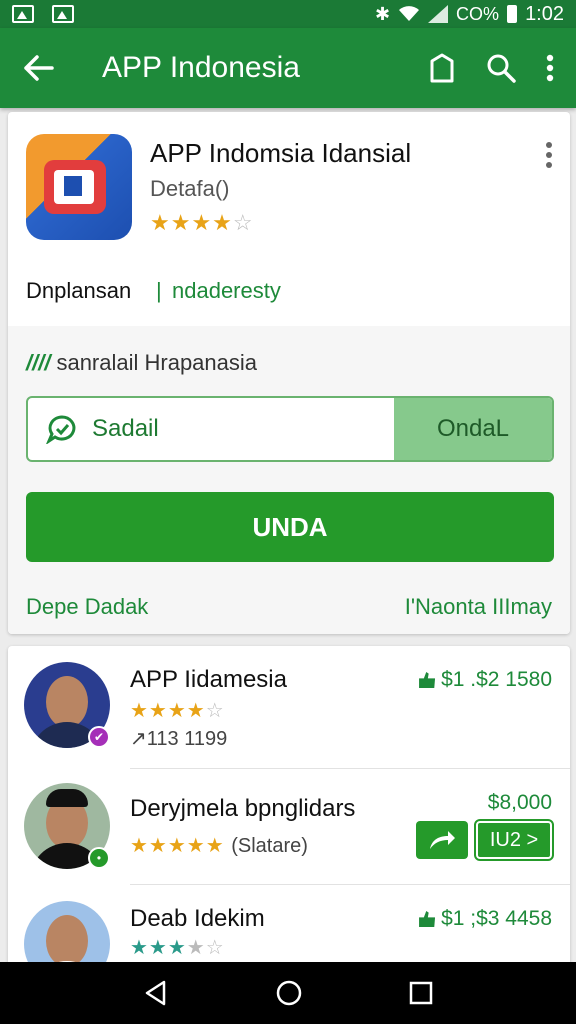 Image resolution: width=576 pixels, height=1024 pixels. Describe the element at coordinates (501, 68) in the screenshot. I see `search-icon` at that location.